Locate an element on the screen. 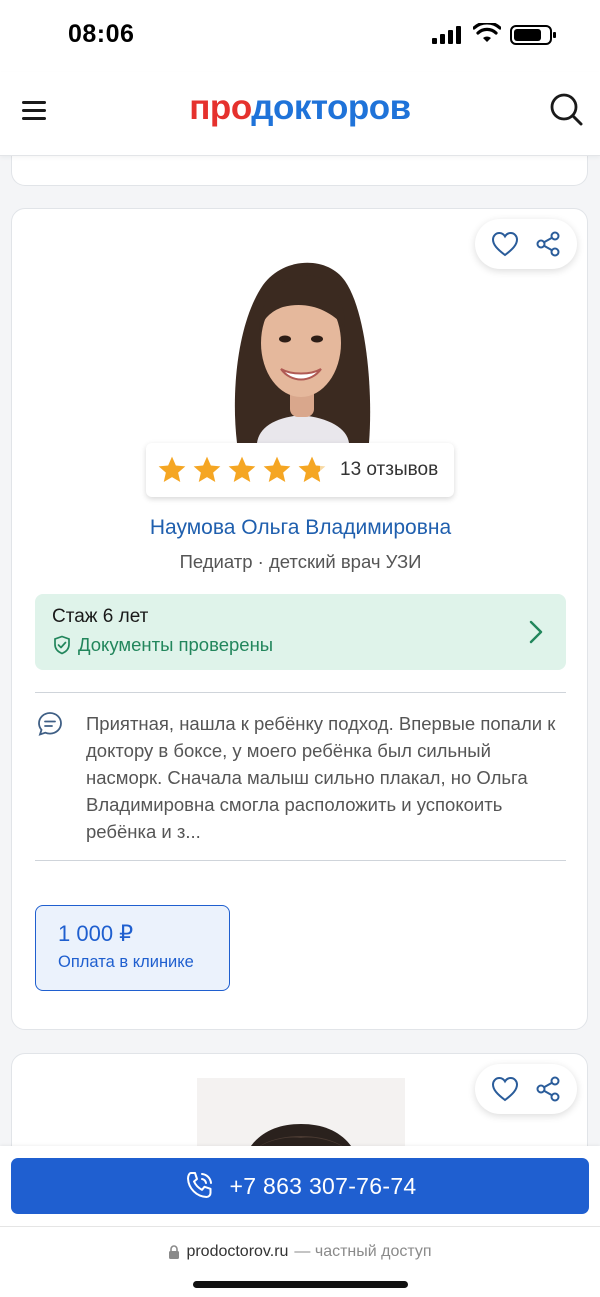  logo-part-doctors: докторов is located at coordinates (331, 107).